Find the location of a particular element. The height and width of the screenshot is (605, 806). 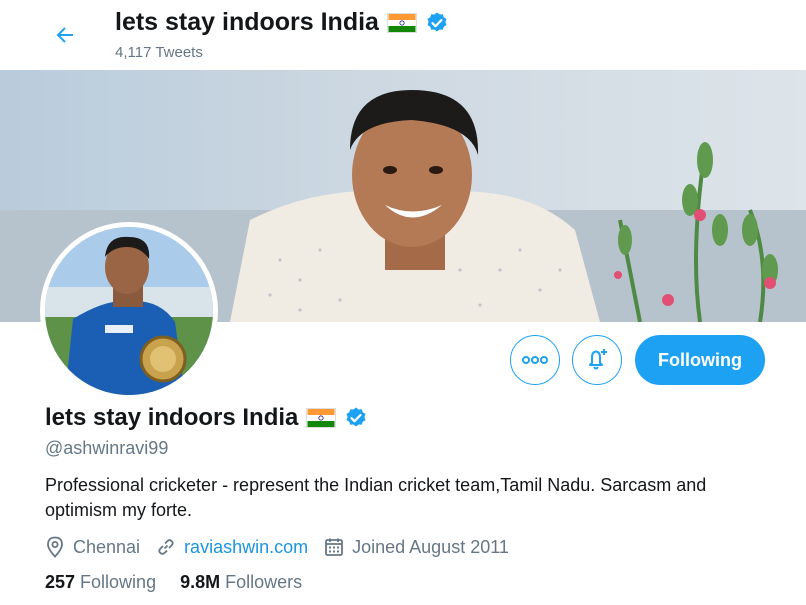

following-label: Following is located at coordinates (118, 582).